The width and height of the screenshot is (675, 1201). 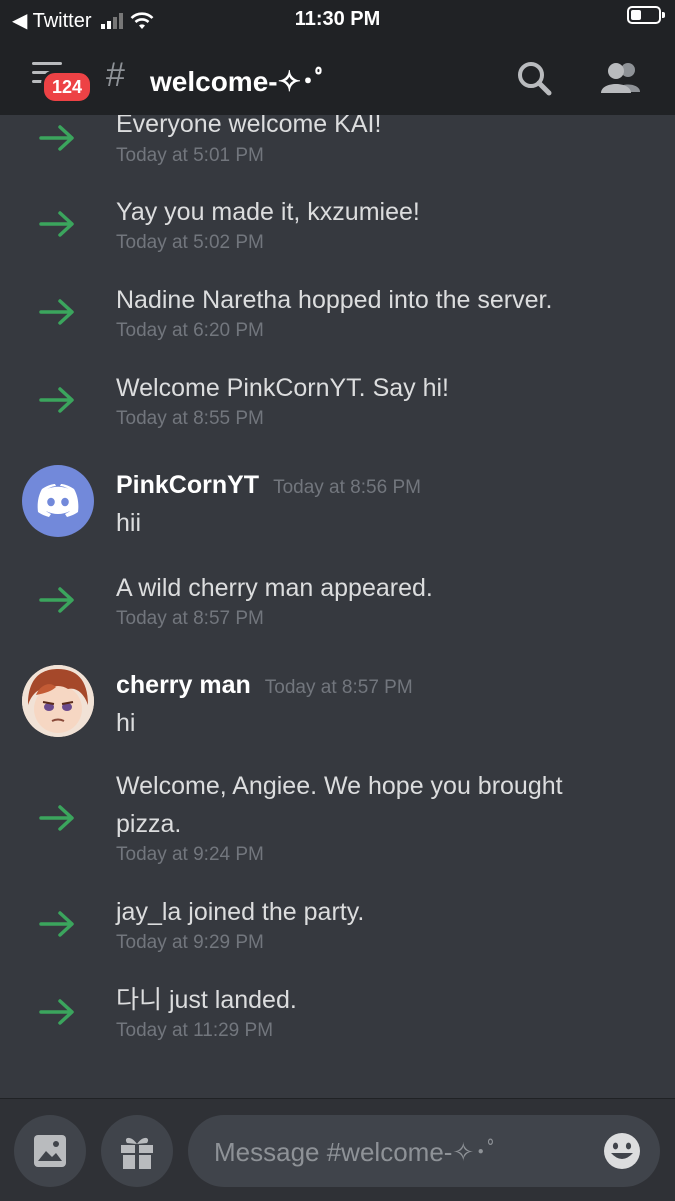 What do you see at coordinates (636, 15) in the screenshot?
I see `battery-fill` at bounding box center [636, 15].